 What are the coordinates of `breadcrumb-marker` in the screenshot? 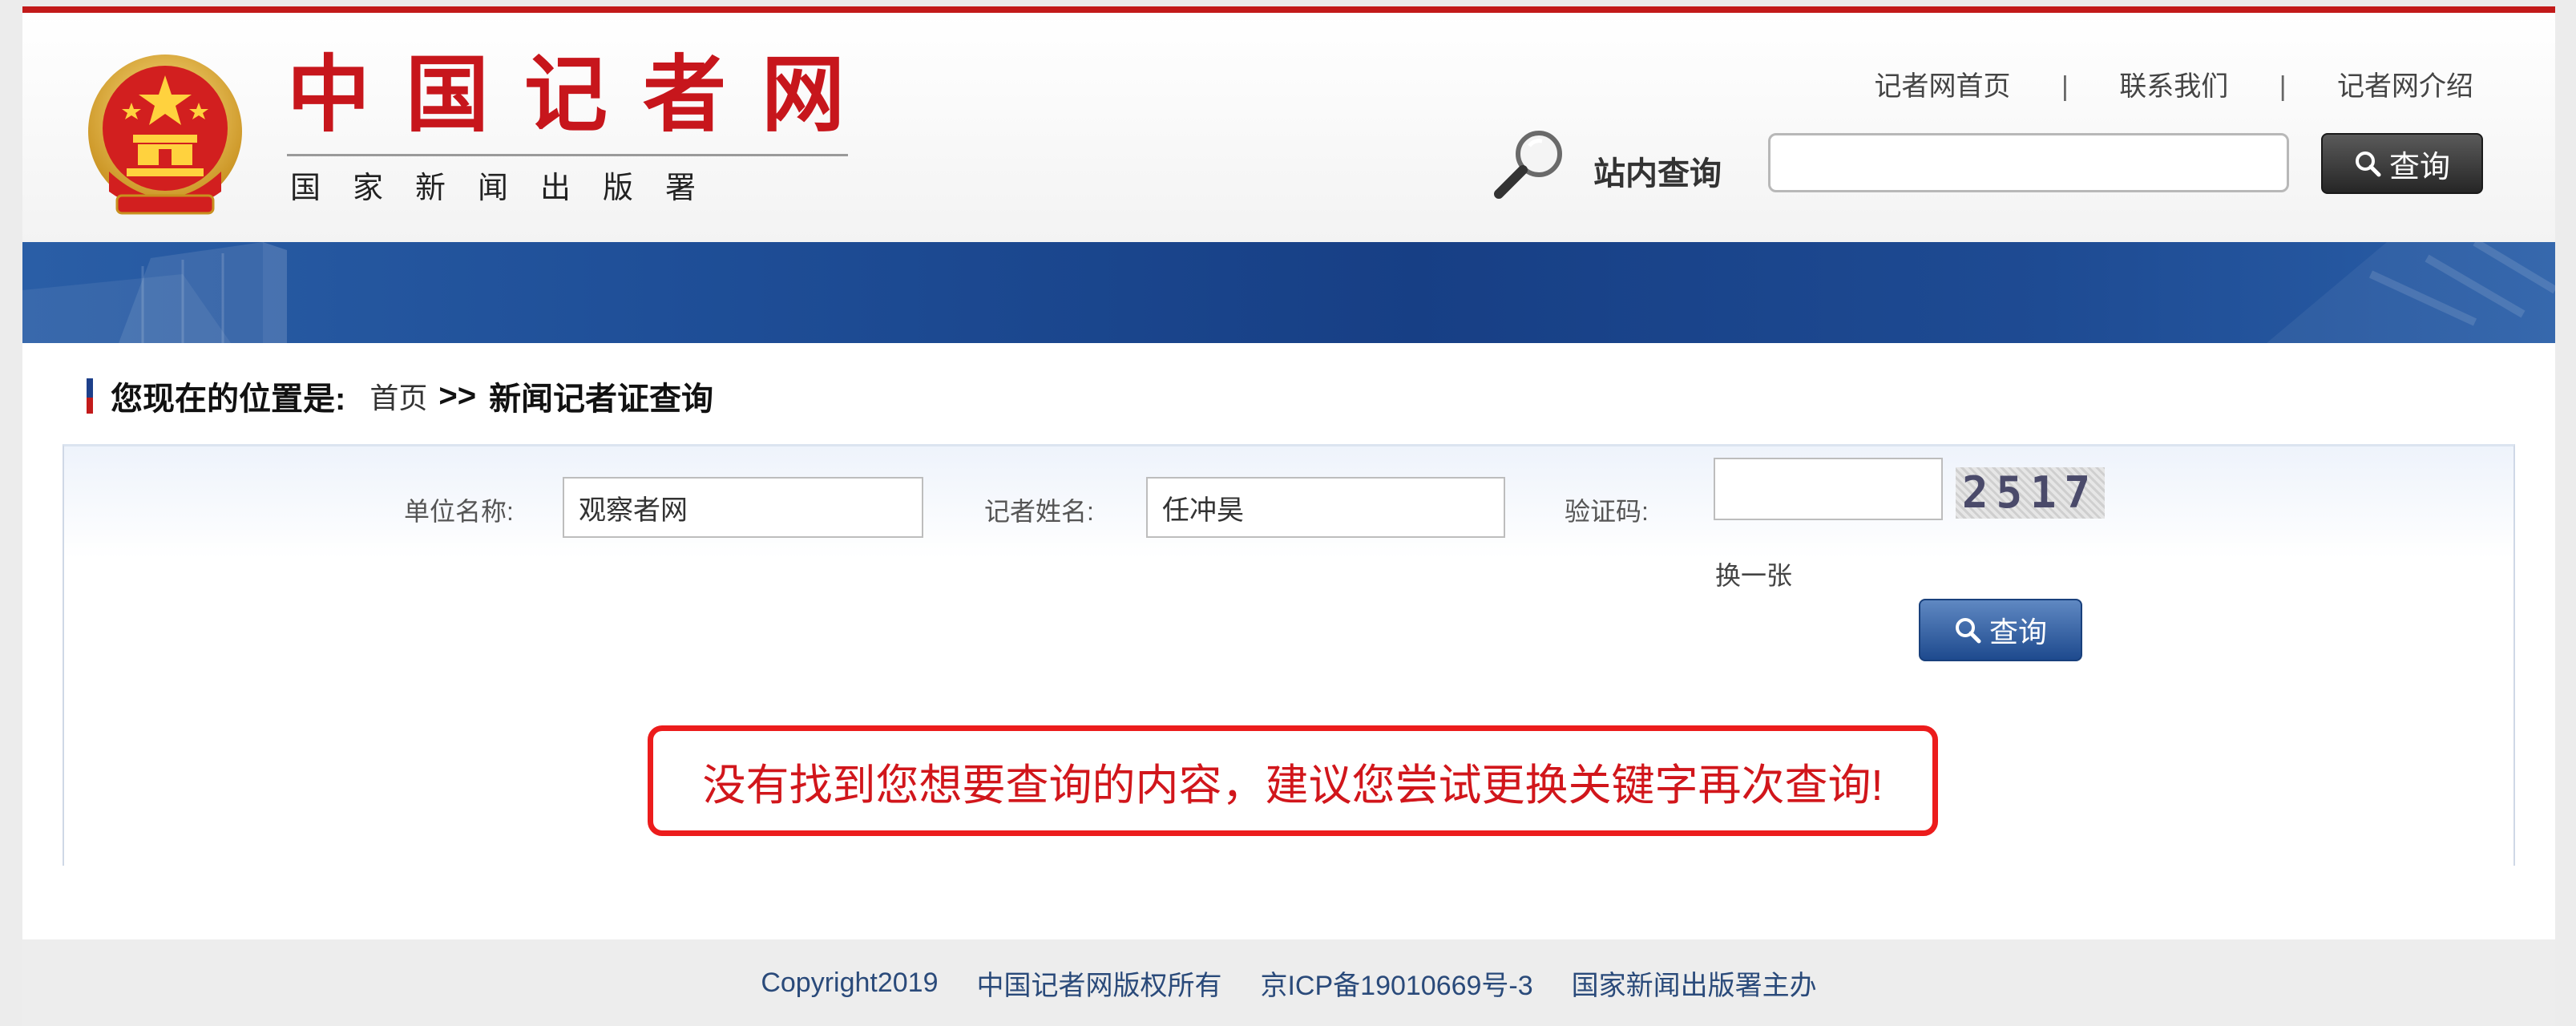 It's located at (90, 396).